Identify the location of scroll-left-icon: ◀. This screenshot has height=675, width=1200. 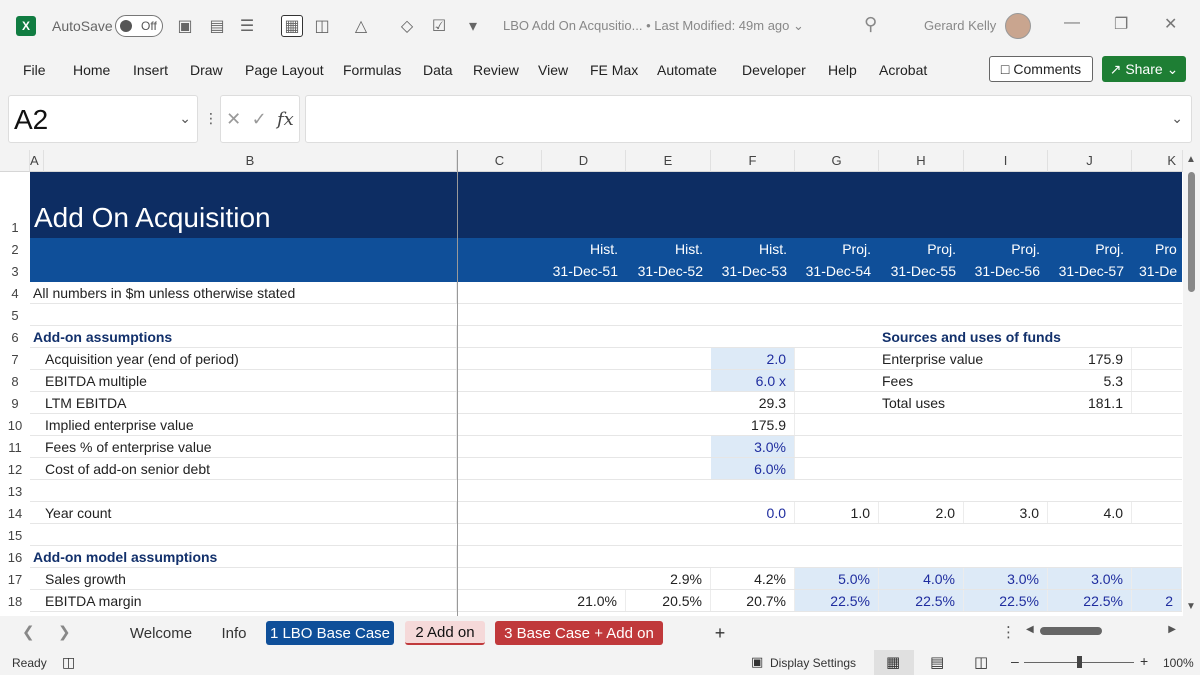
(1030, 629).